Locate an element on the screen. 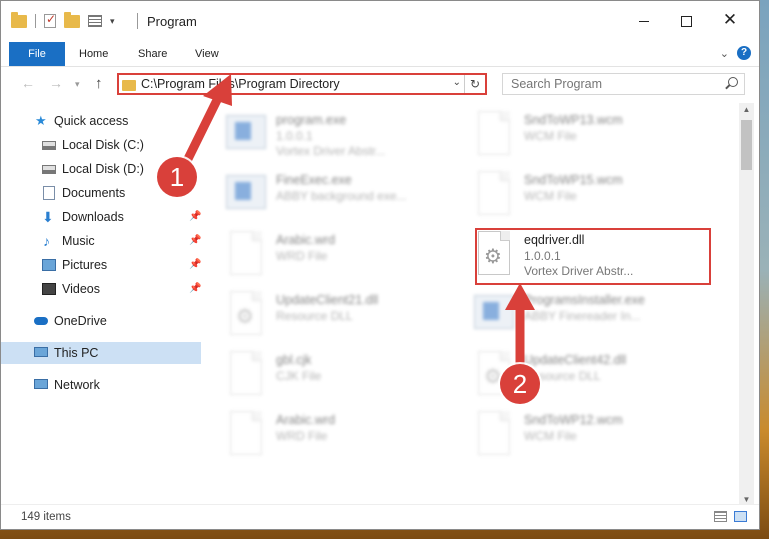 This screenshot has width=769, height=539. new-folder-icon is located at coordinates (72, 19).